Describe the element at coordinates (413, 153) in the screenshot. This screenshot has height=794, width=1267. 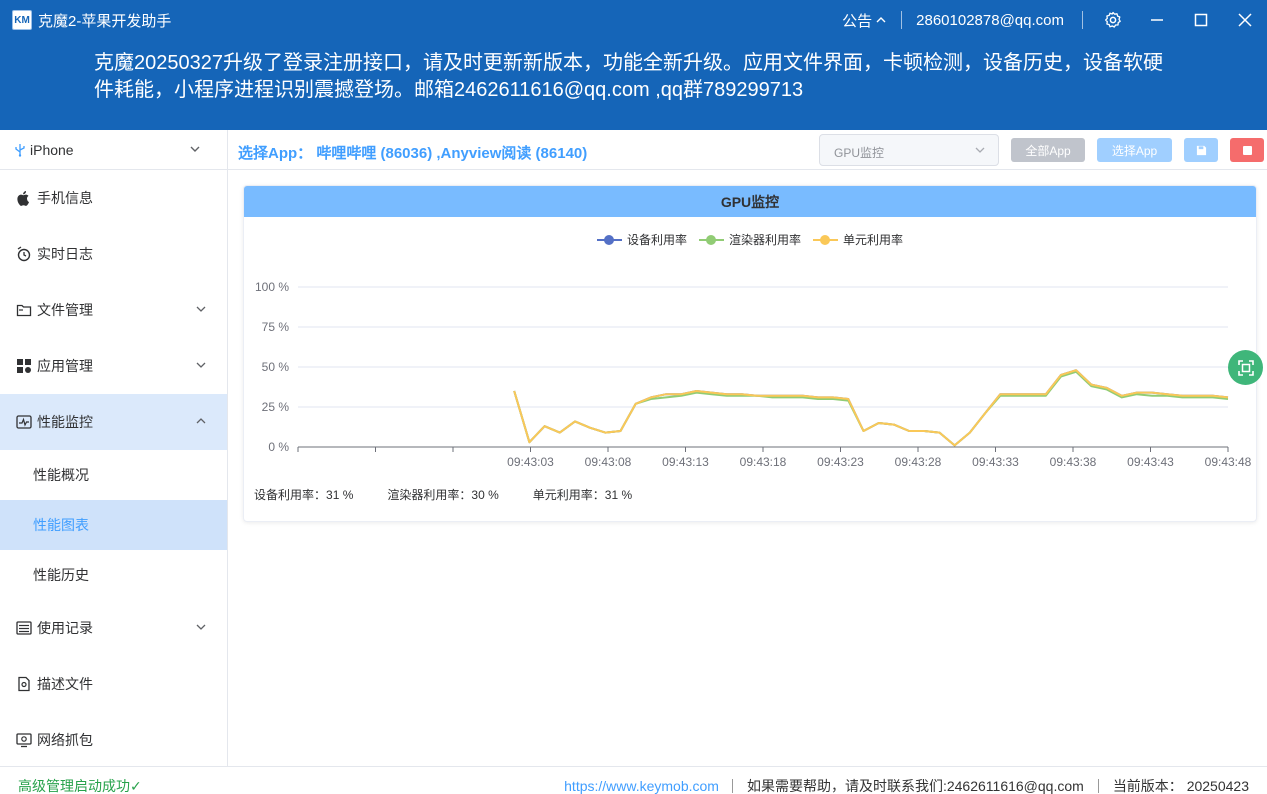
I see `selected-apps: 选择App： 哔哩哔哩 (86036) ,Anyview阅读 (86140)` at that location.